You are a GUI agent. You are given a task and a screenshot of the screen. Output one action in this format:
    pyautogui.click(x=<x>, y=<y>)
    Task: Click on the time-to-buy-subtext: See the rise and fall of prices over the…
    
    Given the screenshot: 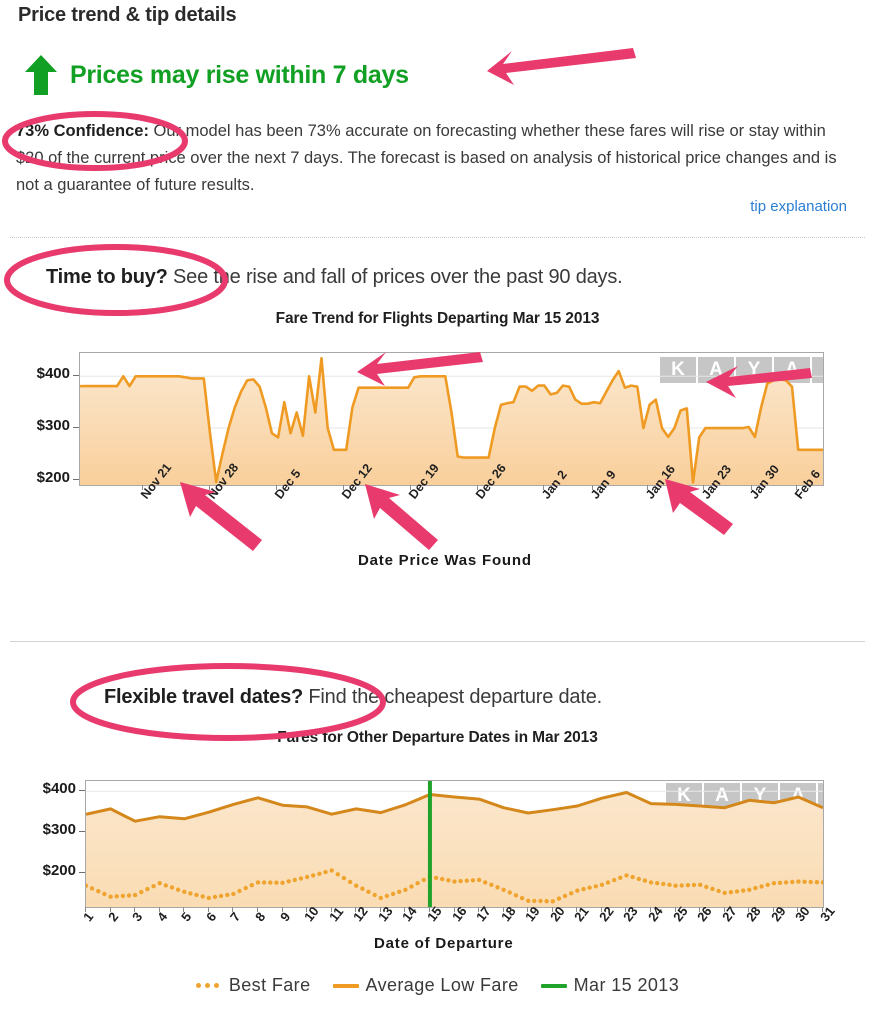 What is the action you would take?
    pyautogui.click(x=395, y=277)
    